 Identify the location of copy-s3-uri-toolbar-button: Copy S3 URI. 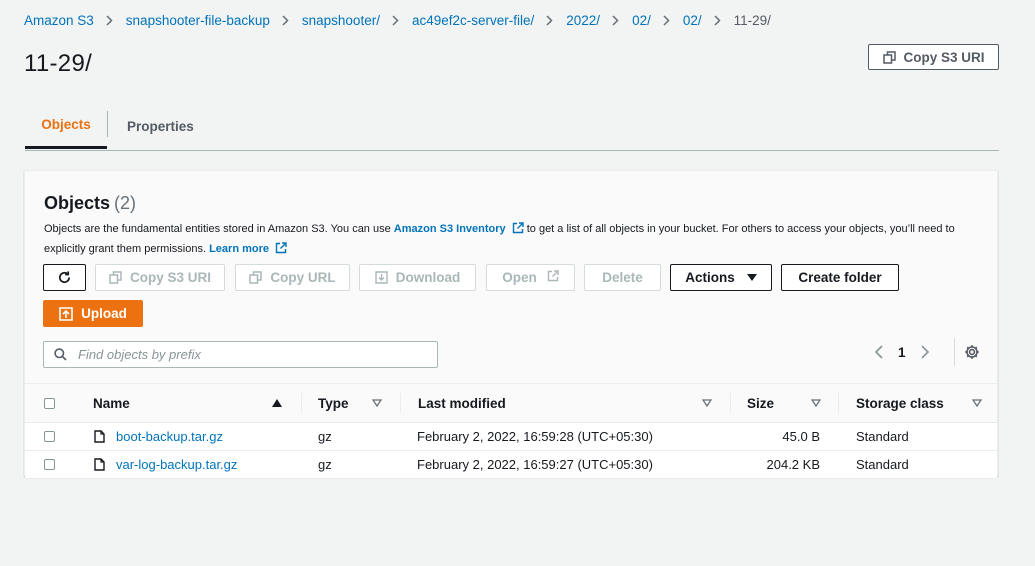
(160, 277).